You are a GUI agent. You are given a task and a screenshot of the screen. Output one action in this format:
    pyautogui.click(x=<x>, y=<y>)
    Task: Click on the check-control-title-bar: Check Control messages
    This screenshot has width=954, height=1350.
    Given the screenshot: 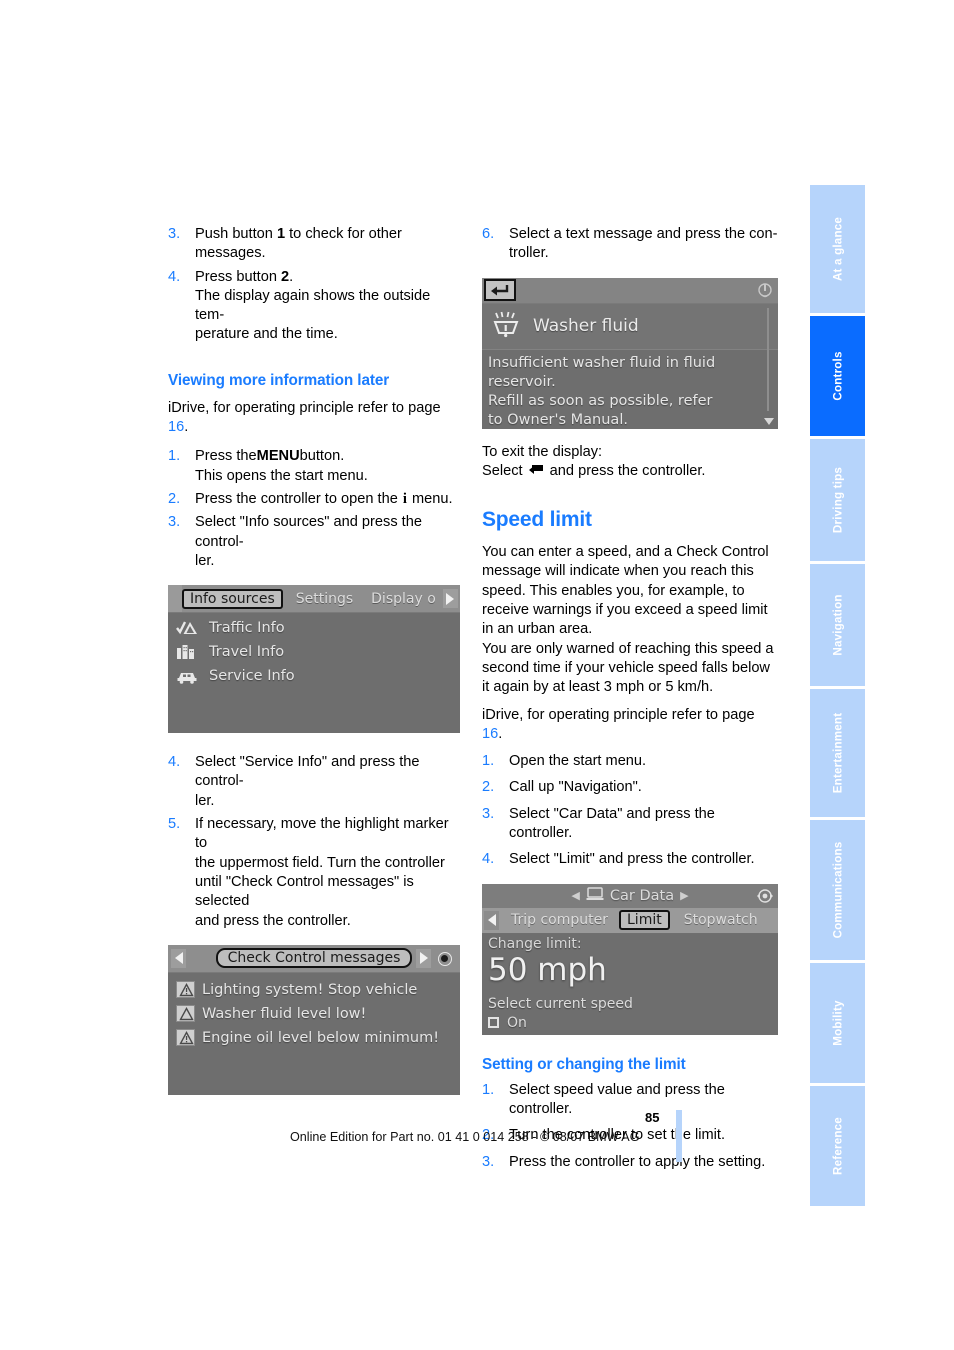 What is the action you would take?
    pyautogui.click(x=314, y=958)
    